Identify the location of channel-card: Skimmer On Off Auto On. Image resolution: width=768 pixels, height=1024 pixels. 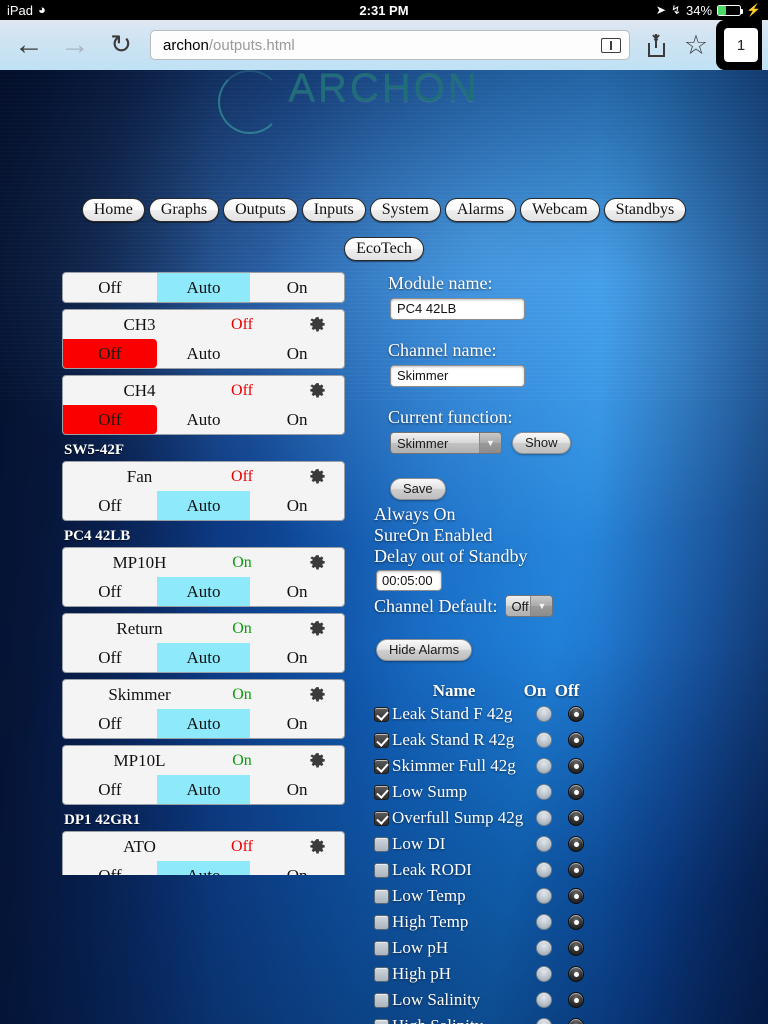
(203, 709).